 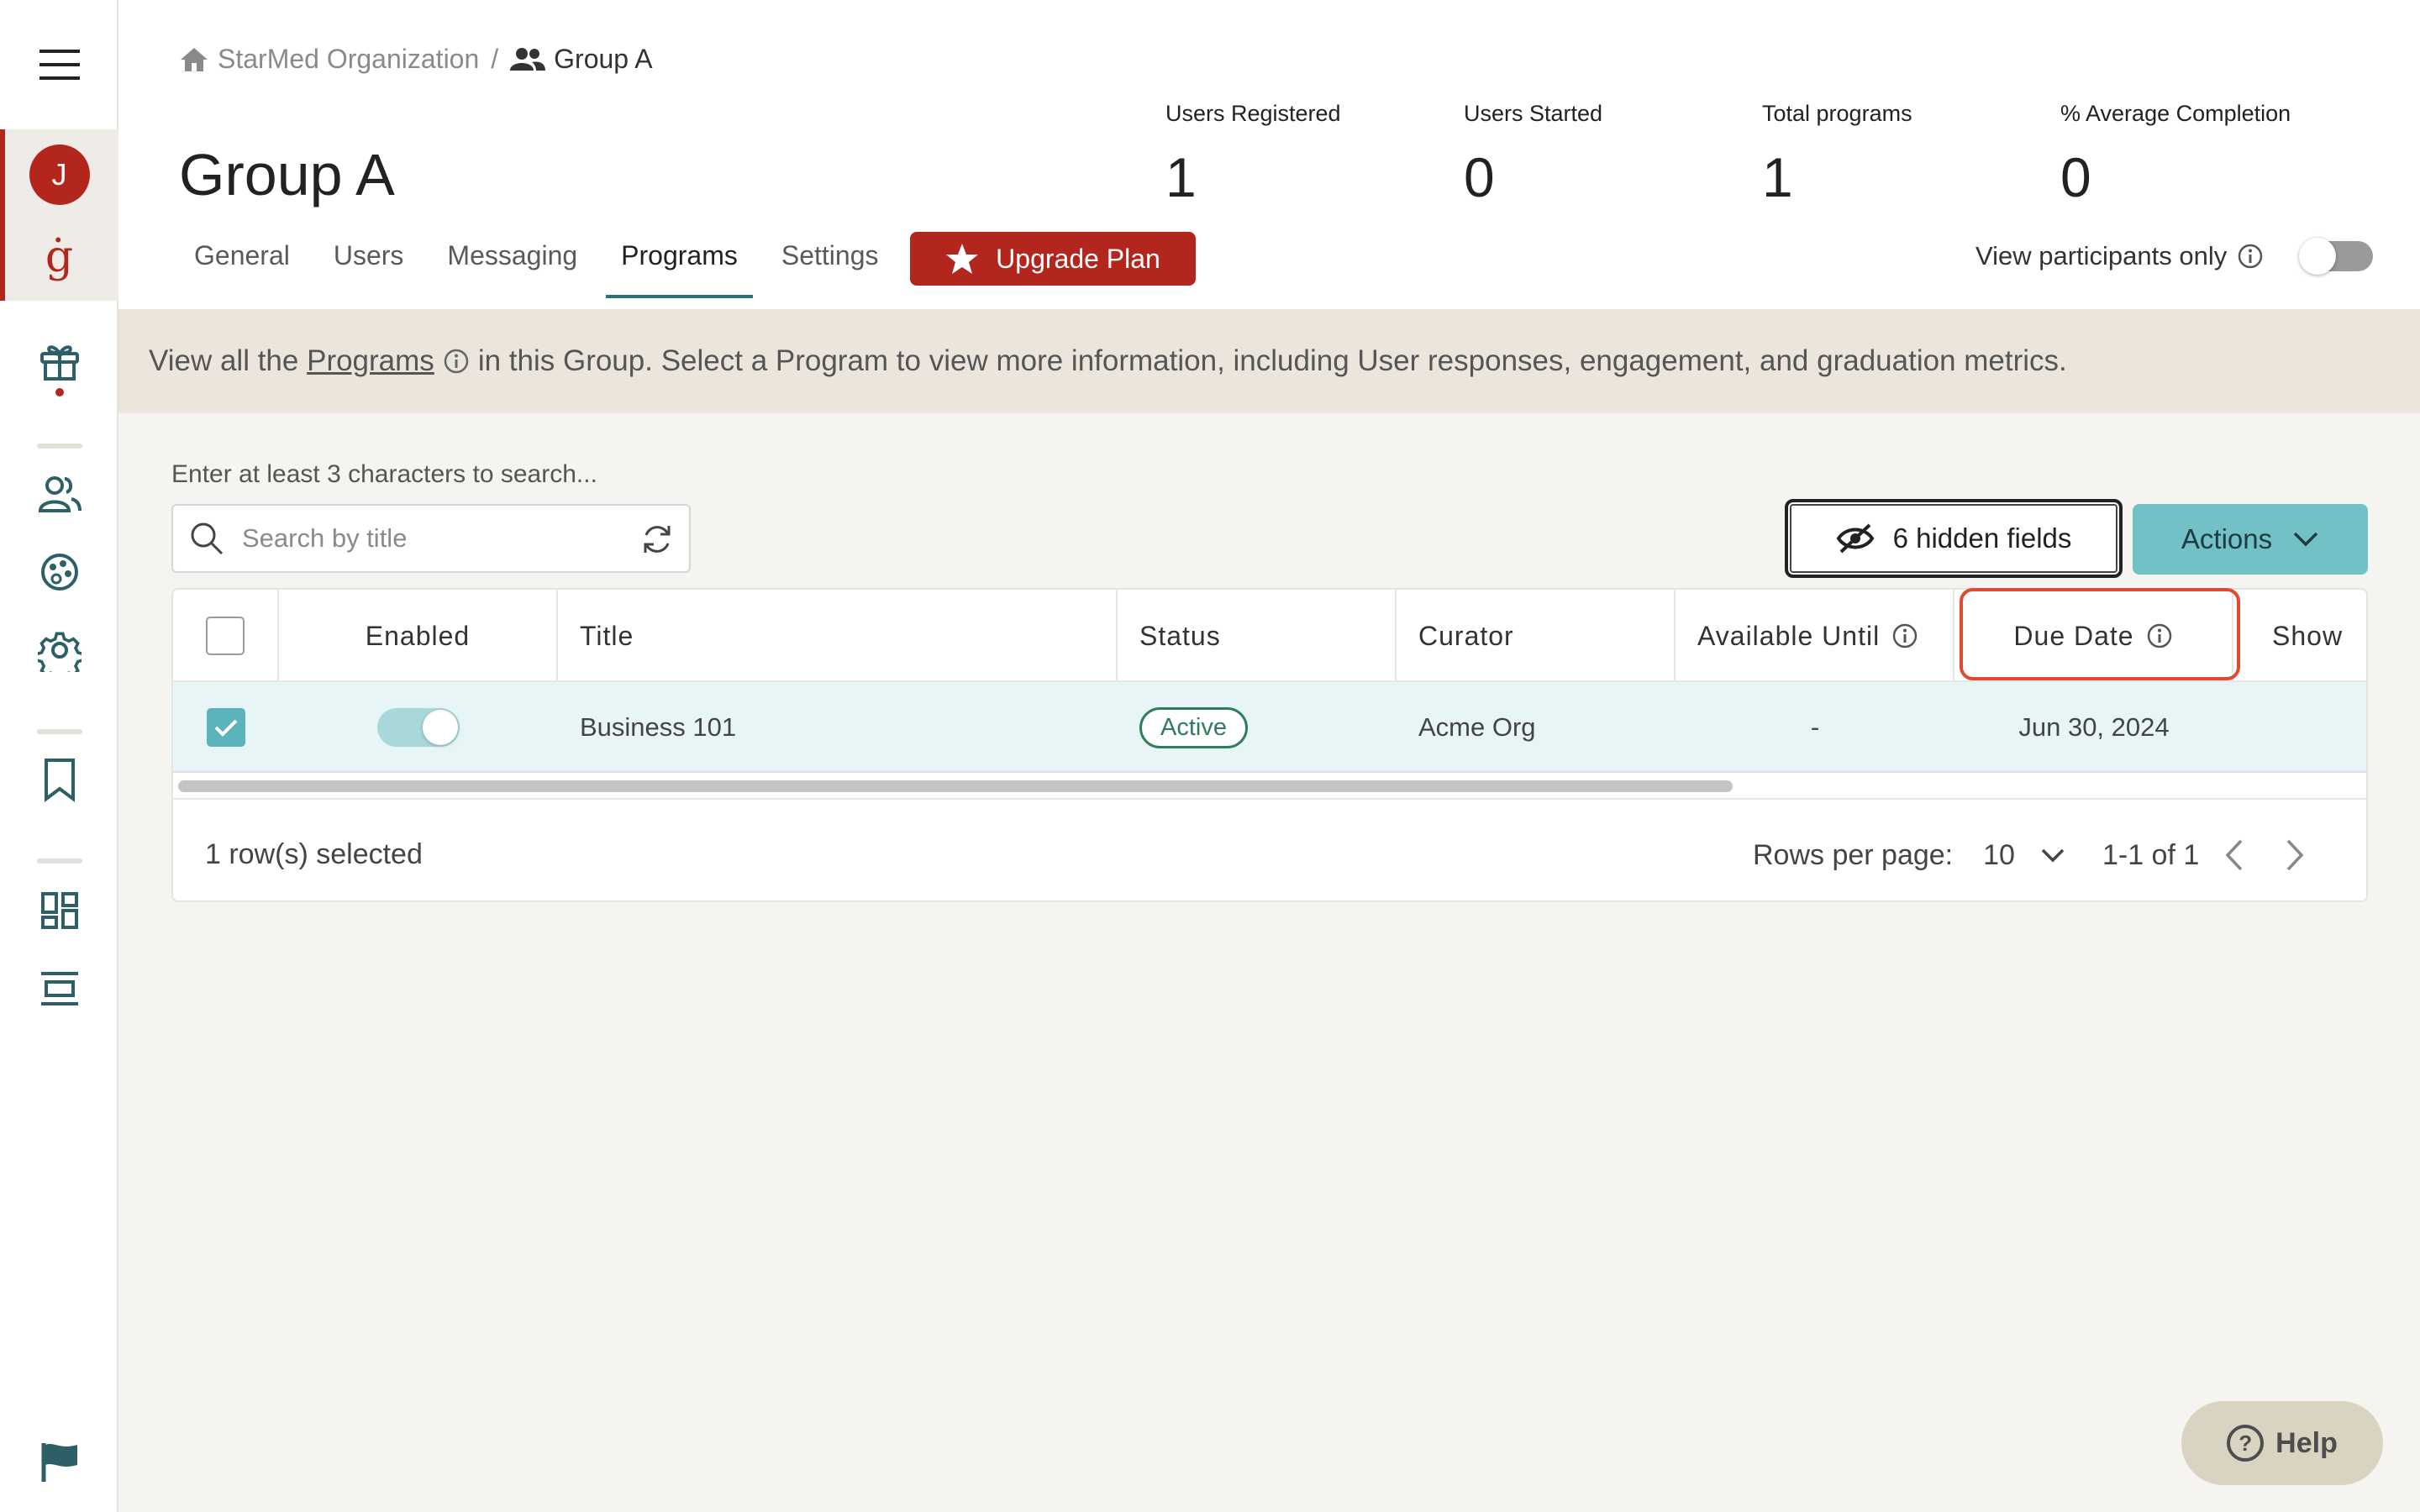 What do you see at coordinates (2295, 855) in the screenshot?
I see `chevron-right-icon` at bounding box center [2295, 855].